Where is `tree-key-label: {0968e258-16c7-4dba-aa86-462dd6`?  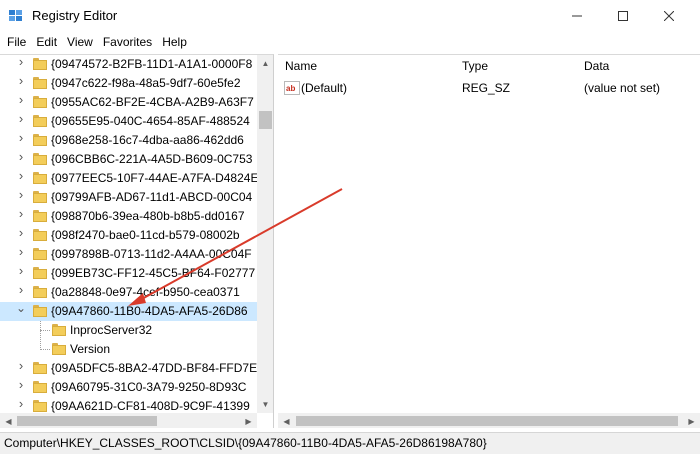 tree-key-label: {0968e258-16c7-4dba-aa86-462dd6 is located at coordinates (147, 140).